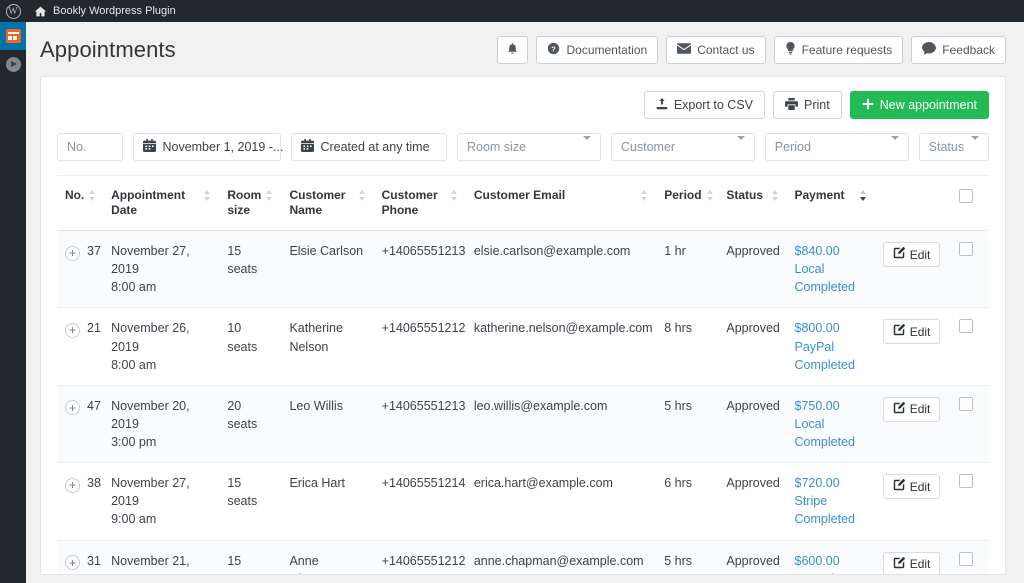 The image size is (1024, 583). What do you see at coordinates (561, 203) in the screenshot?
I see `column-header-customer-email: Customer Email` at bounding box center [561, 203].